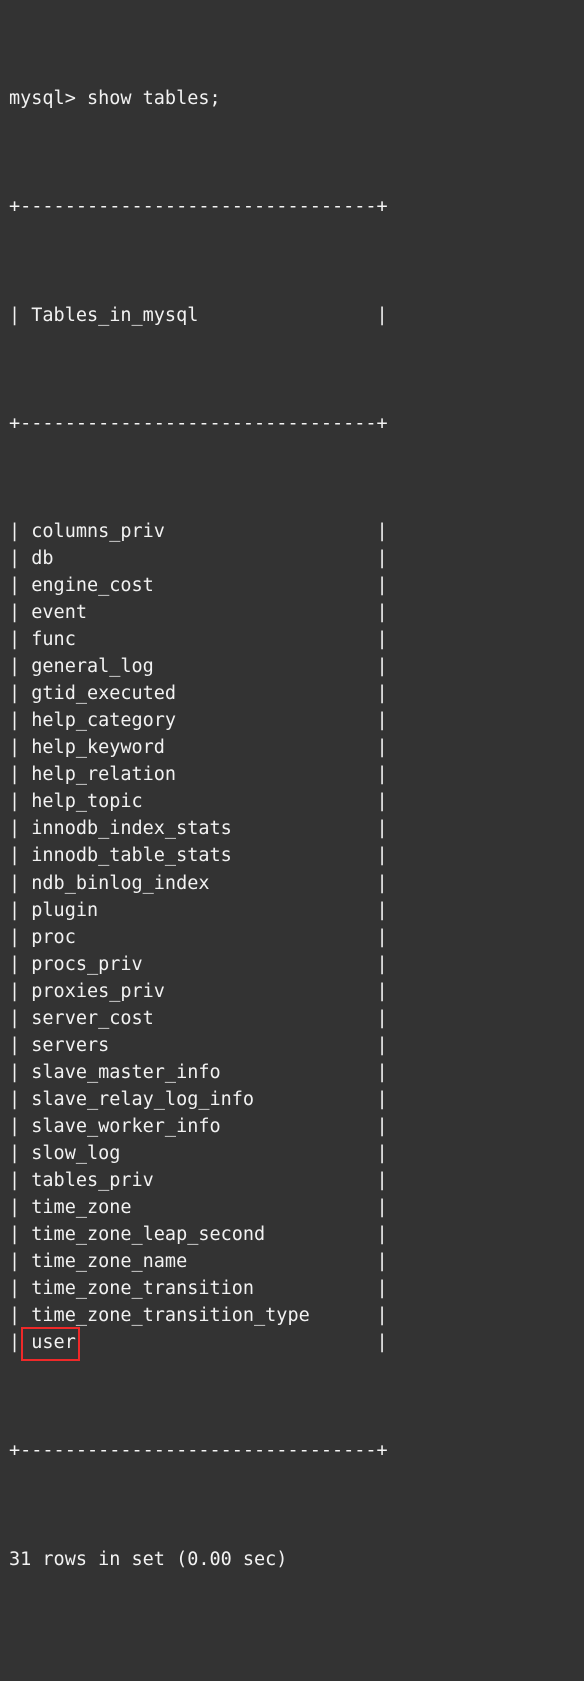  Describe the element at coordinates (198, 1072) in the screenshot. I see `table-row: | slave_master_info |` at that location.